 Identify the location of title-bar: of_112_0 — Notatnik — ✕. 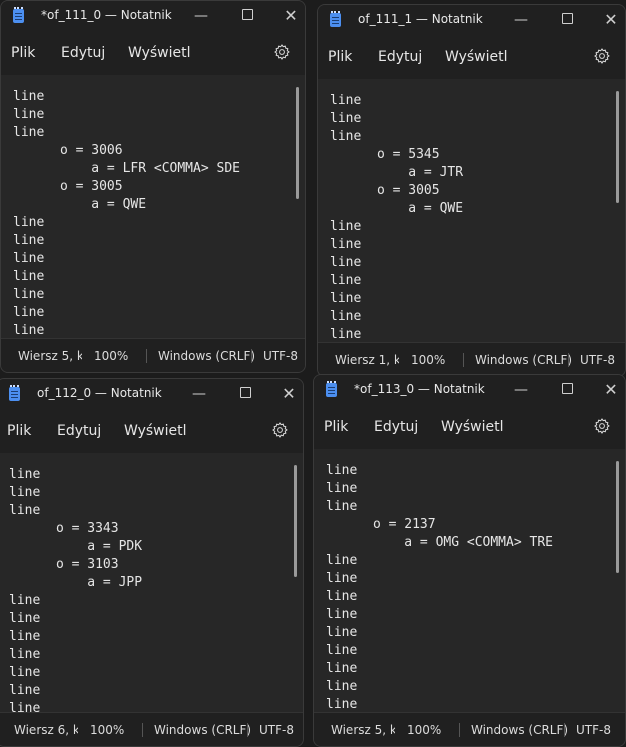
(151, 394).